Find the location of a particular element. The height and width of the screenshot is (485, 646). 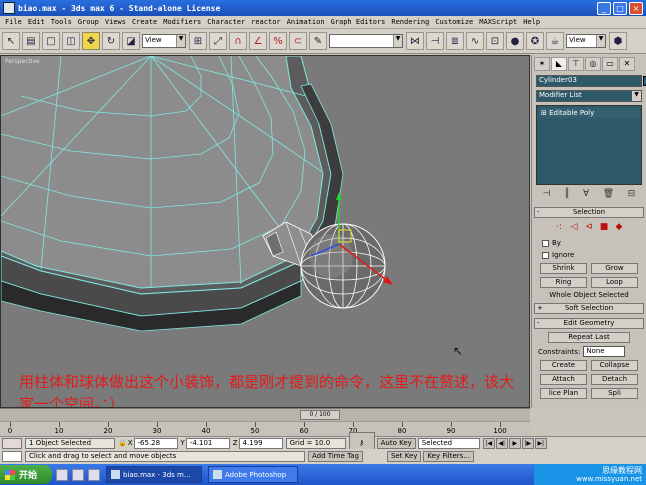

expand-icon: ⊞ is located at coordinates (544, 113).